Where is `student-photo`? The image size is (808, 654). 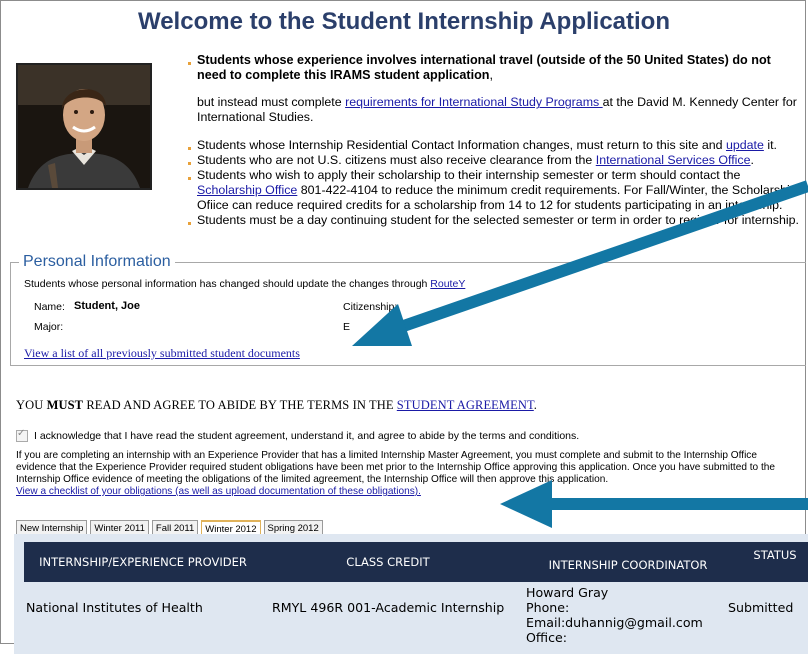
student-photo is located at coordinates (84, 126).